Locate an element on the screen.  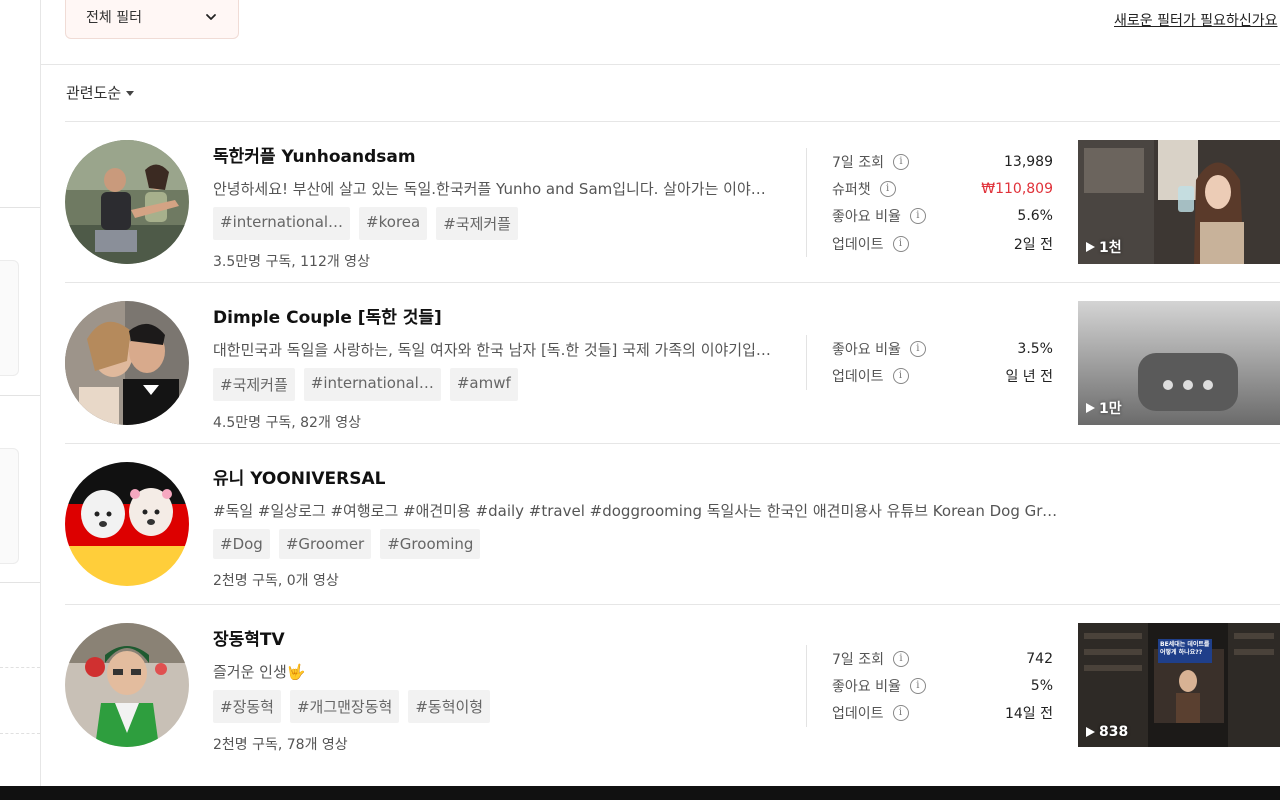
stat-value: 5% is located at coordinates (1041, 685).